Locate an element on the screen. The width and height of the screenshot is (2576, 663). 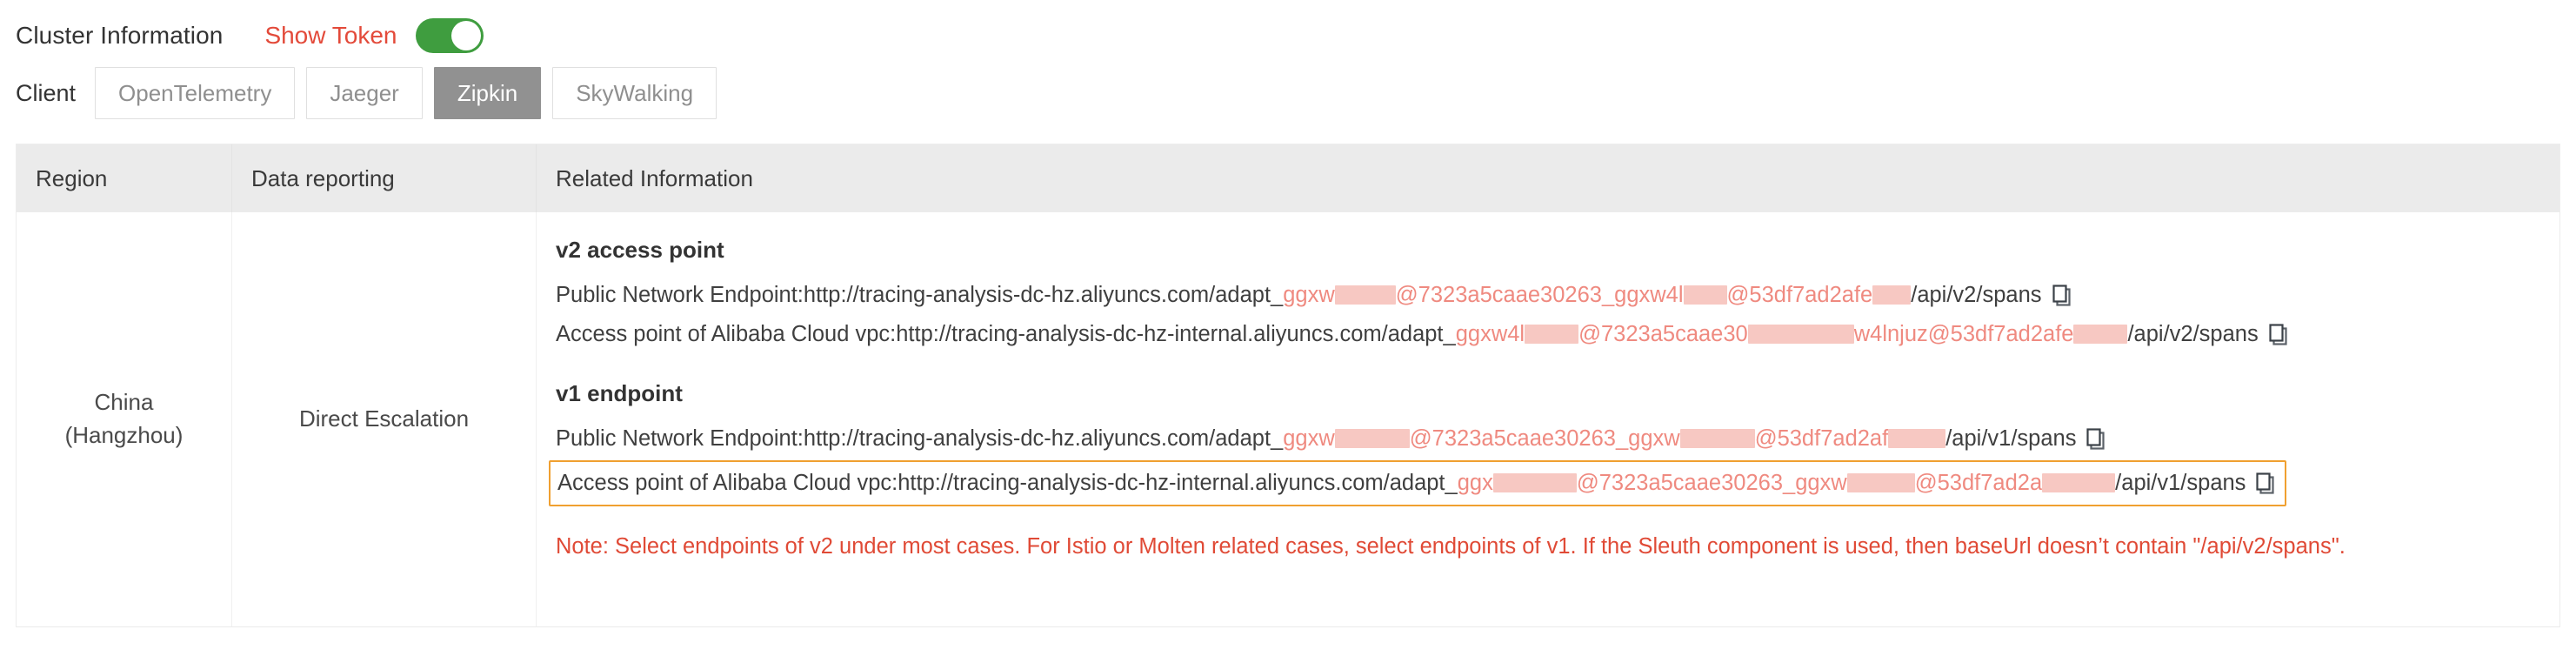
client-label: Client is located at coordinates (46, 92).